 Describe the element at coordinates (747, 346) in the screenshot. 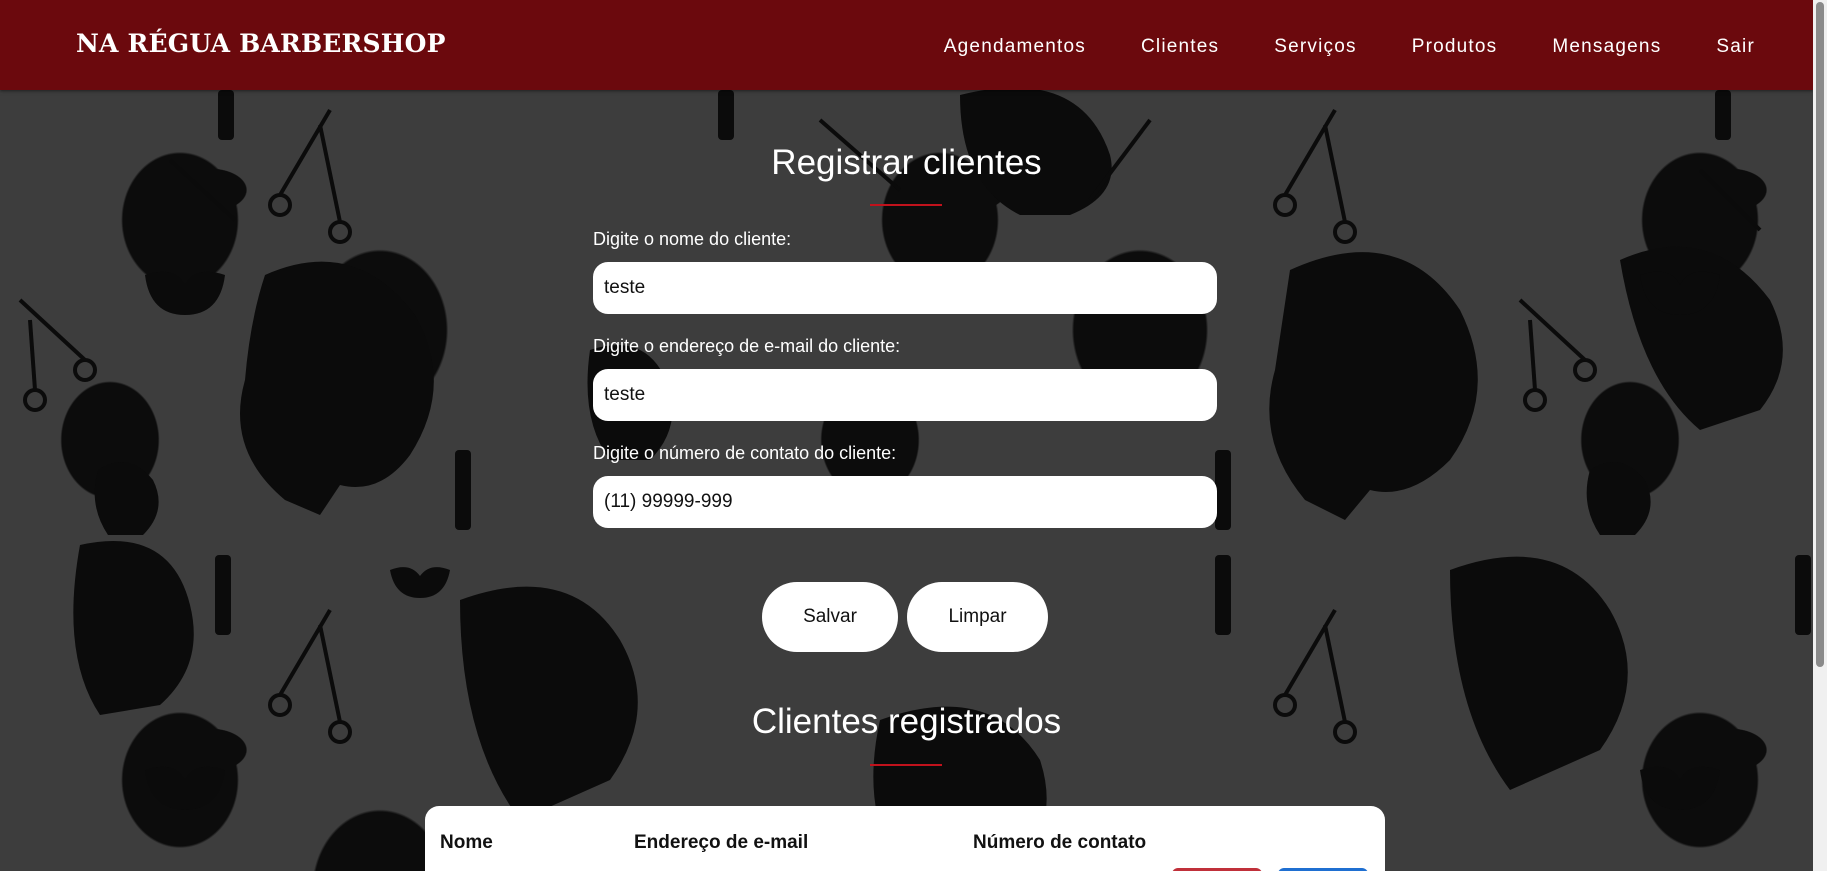

I see `email-label: Digite o endereço de e-mail do cliente:` at that location.